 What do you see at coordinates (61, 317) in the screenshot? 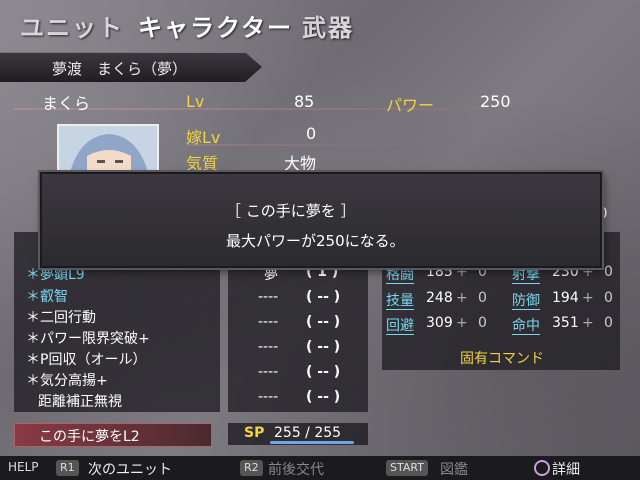
I see `skill-item: ＊二回行動` at bounding box center [61, 317].